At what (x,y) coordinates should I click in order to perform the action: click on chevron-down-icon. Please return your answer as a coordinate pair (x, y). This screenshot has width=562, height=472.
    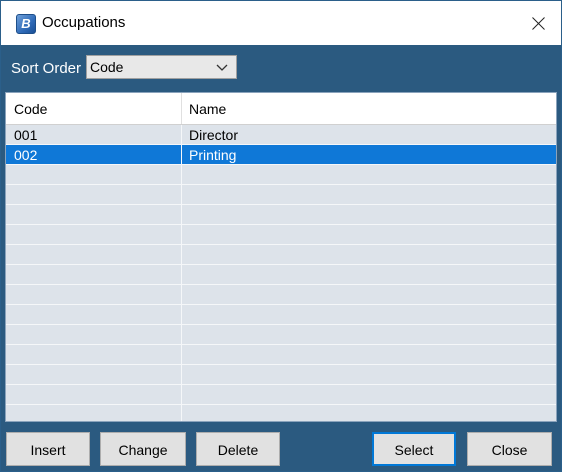
    Looking at the image, I should click on (222, 67).